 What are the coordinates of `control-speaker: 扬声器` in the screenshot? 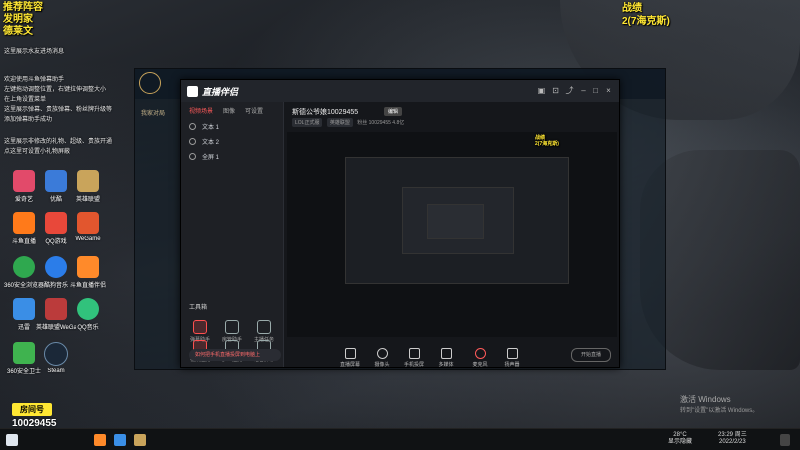 It's located at (512, 358).